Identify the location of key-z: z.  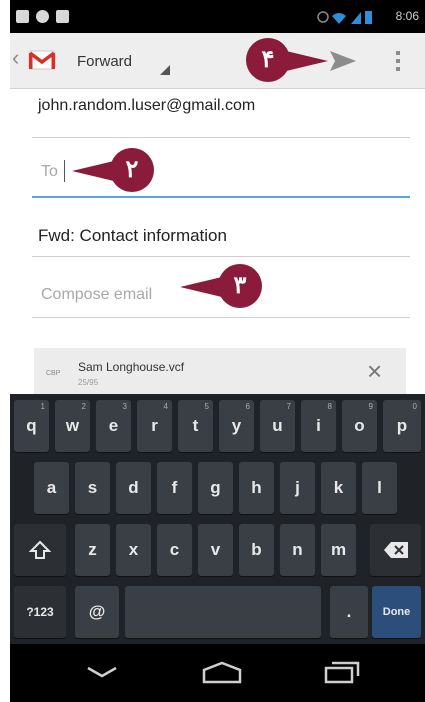
(92, 550).